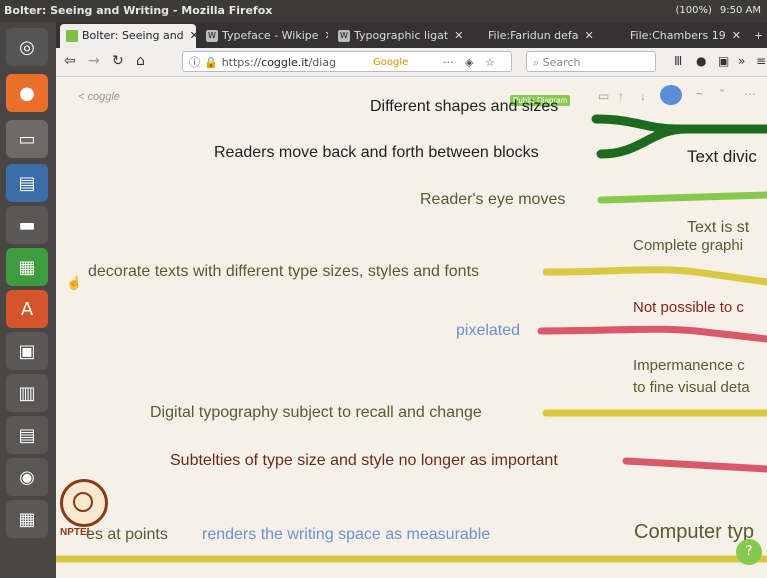 This screenshot has height=578, width=767. Describe the element at coordinates (27, 309) in the screenshot. I see `software-center-icon: A` at that location.